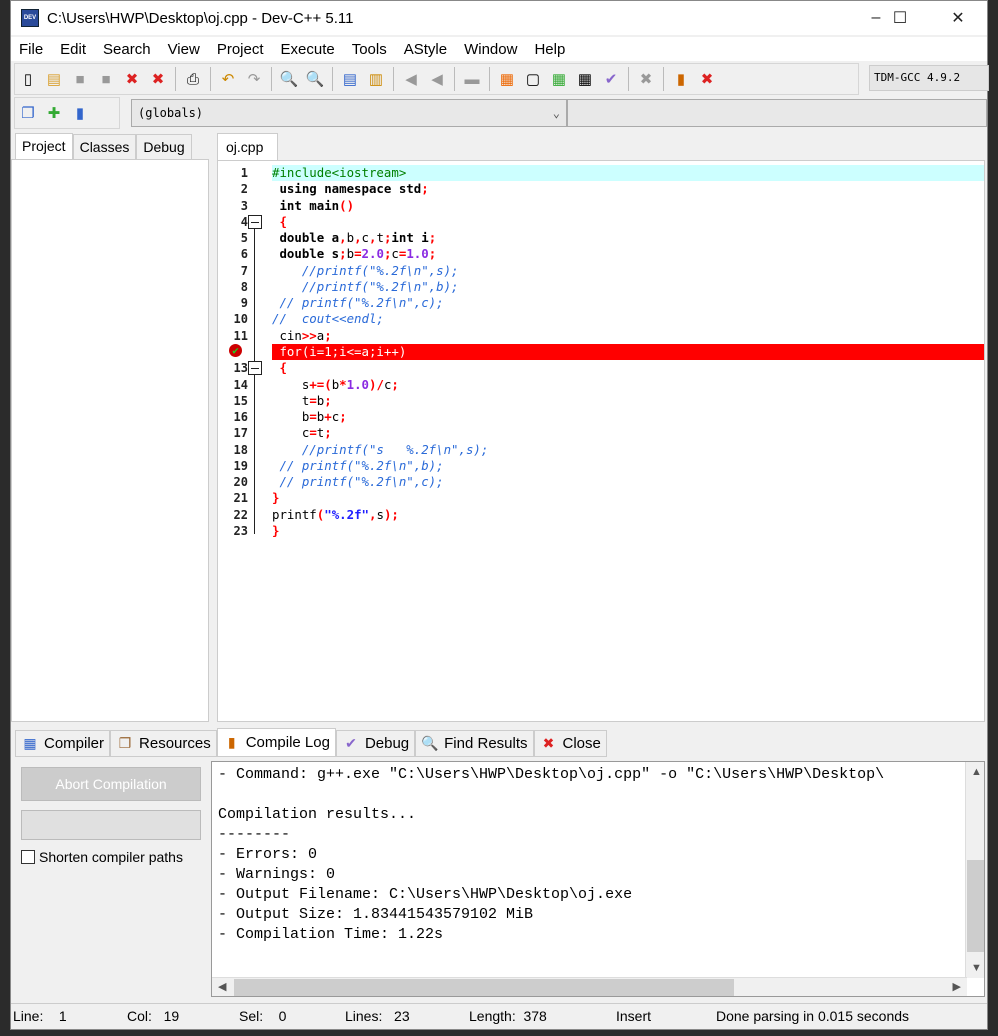 The height and width of the screenshot is (1036, 998). Describe the element at coordinates (233, 271) in the screenshot. I see `line-number: 7` at that location.